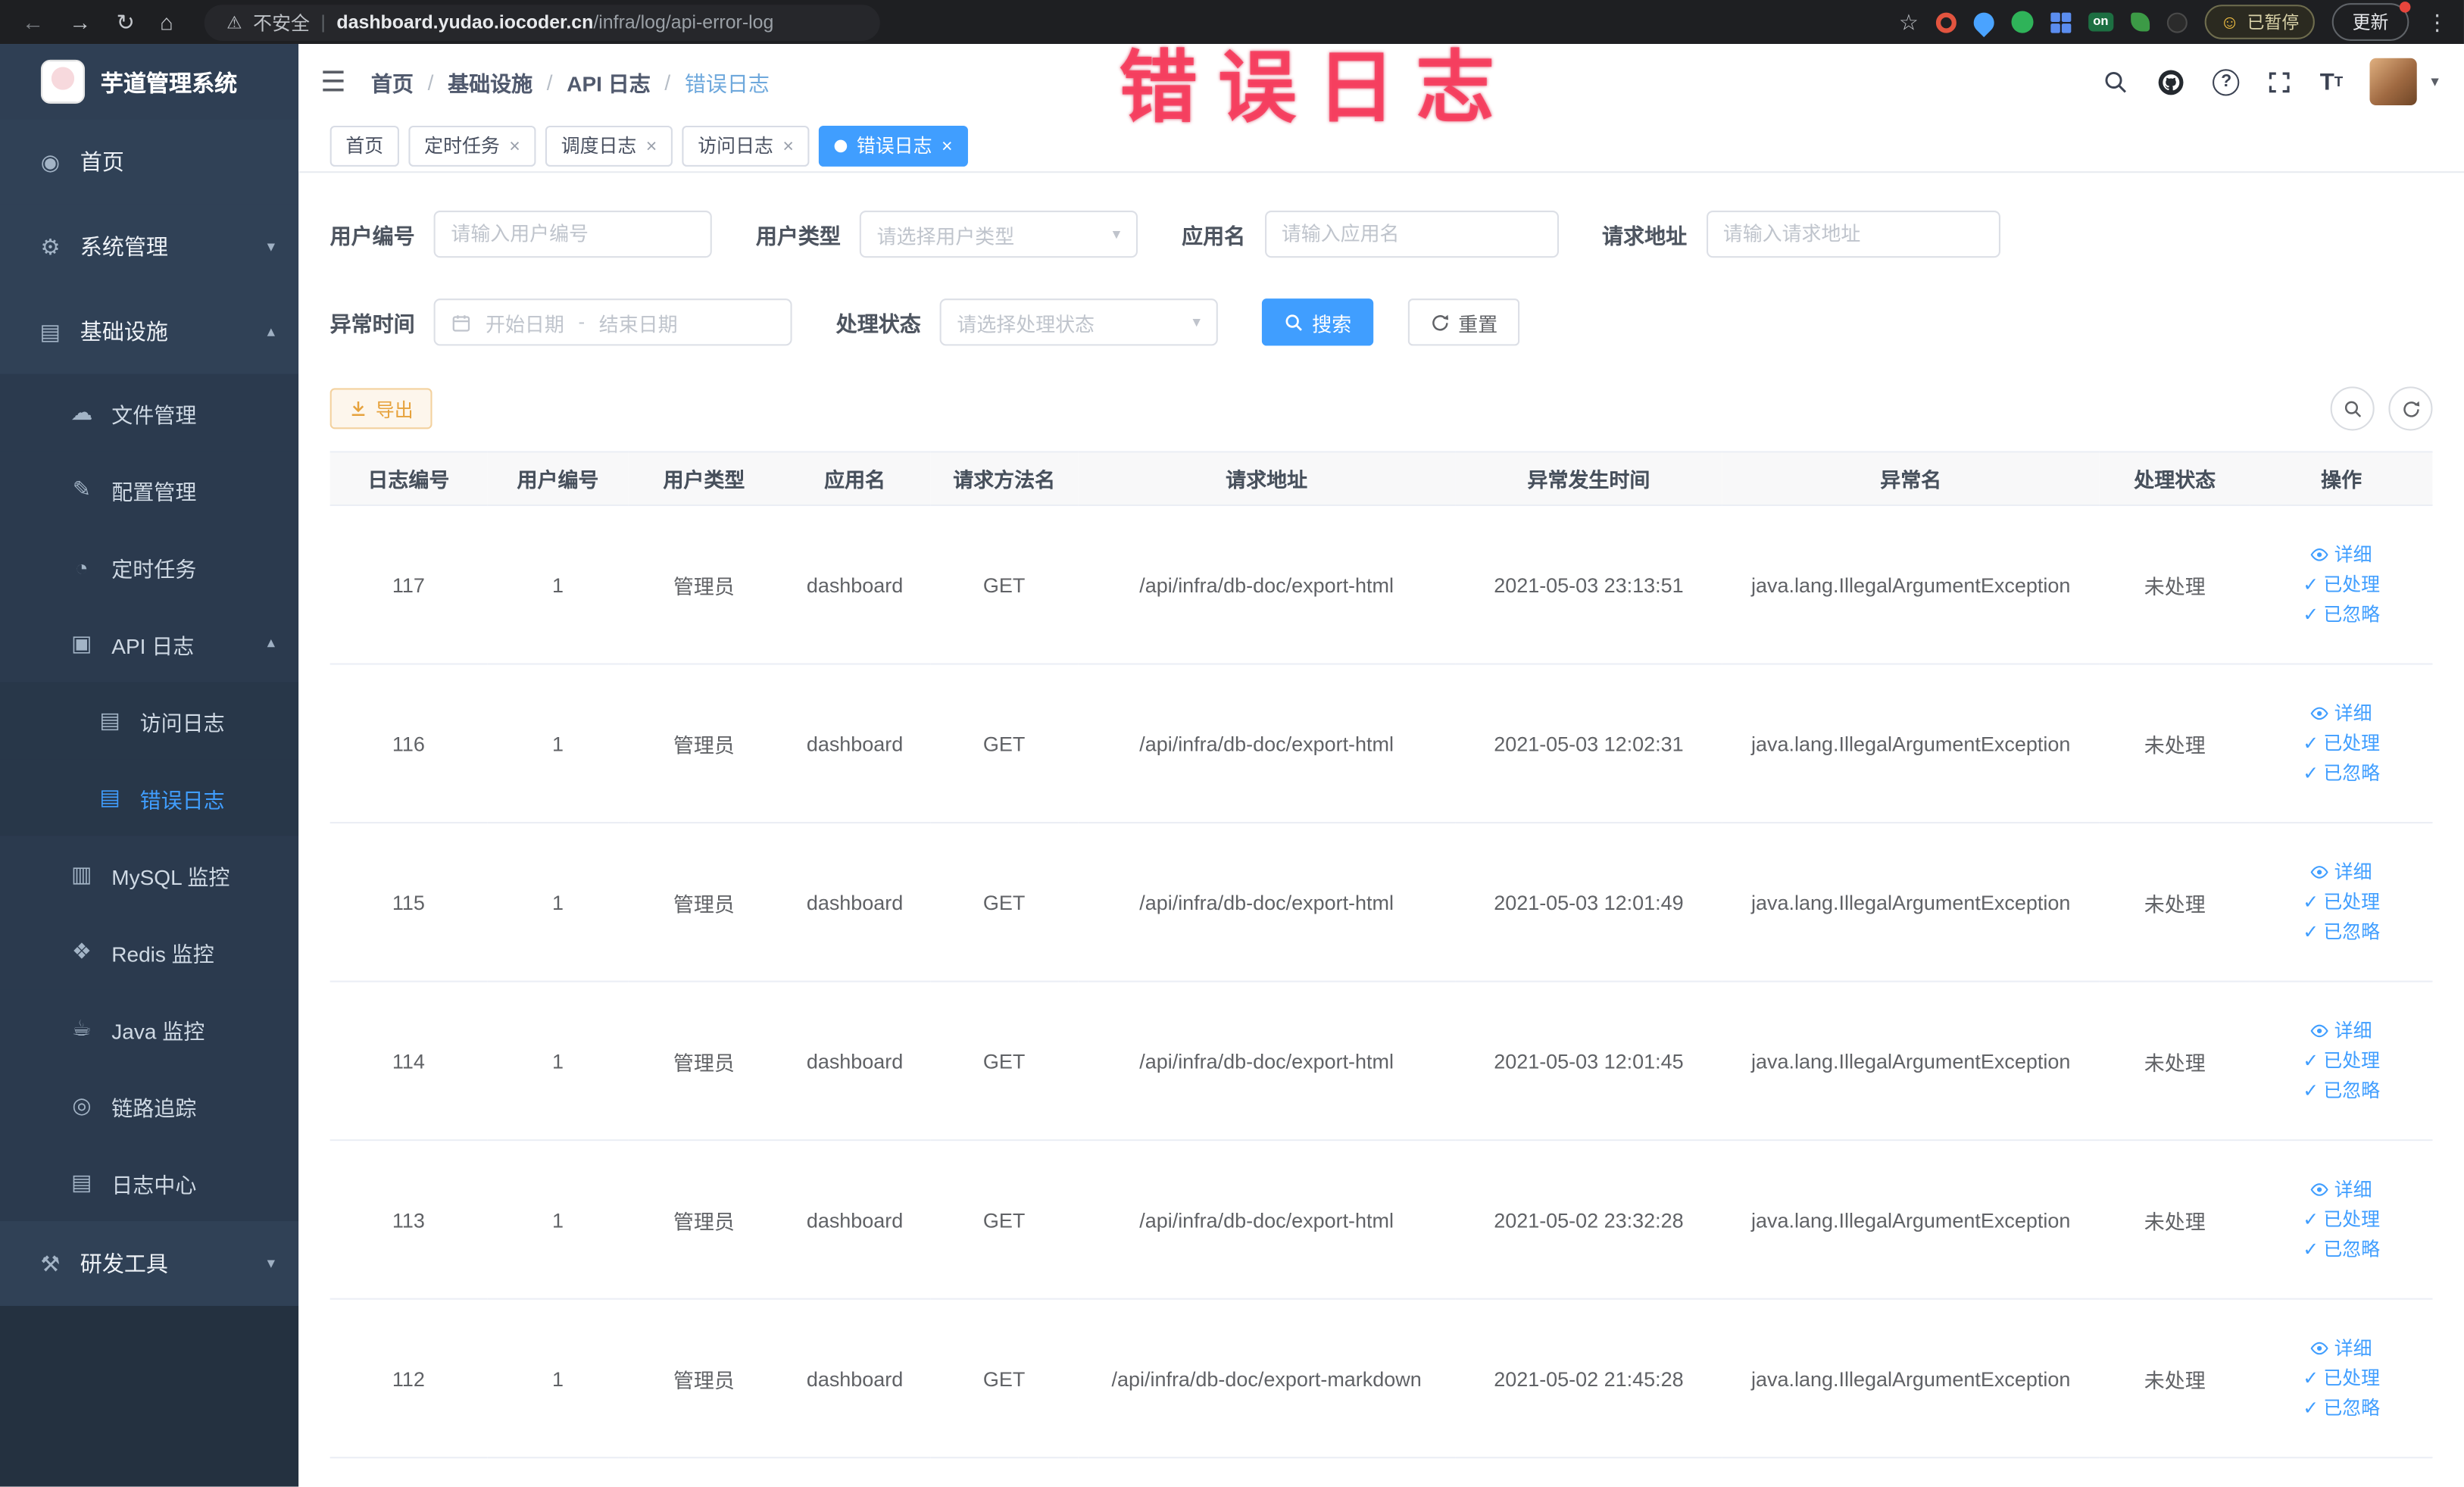 Image resolution: width=2464 pixels, height=1487 pixels. Describe the element at coordinates (33, 22) in the screenshot. I see `back-icon: ←` at that location.